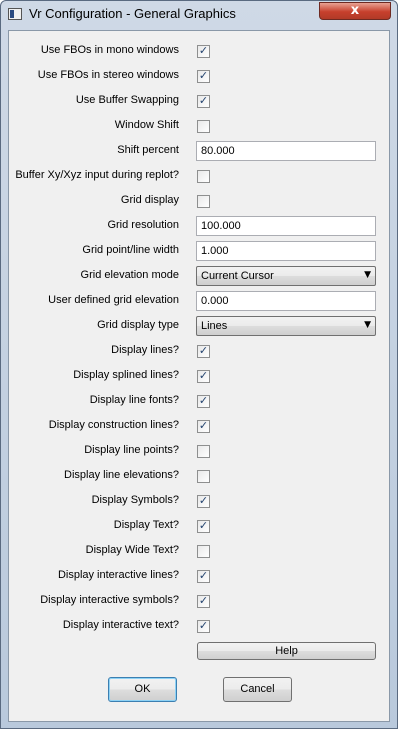 This screenshot has height=729, width=398. I want to click on setting-row-display-symbols: Display Symbols? ✓, so click(200, 501).